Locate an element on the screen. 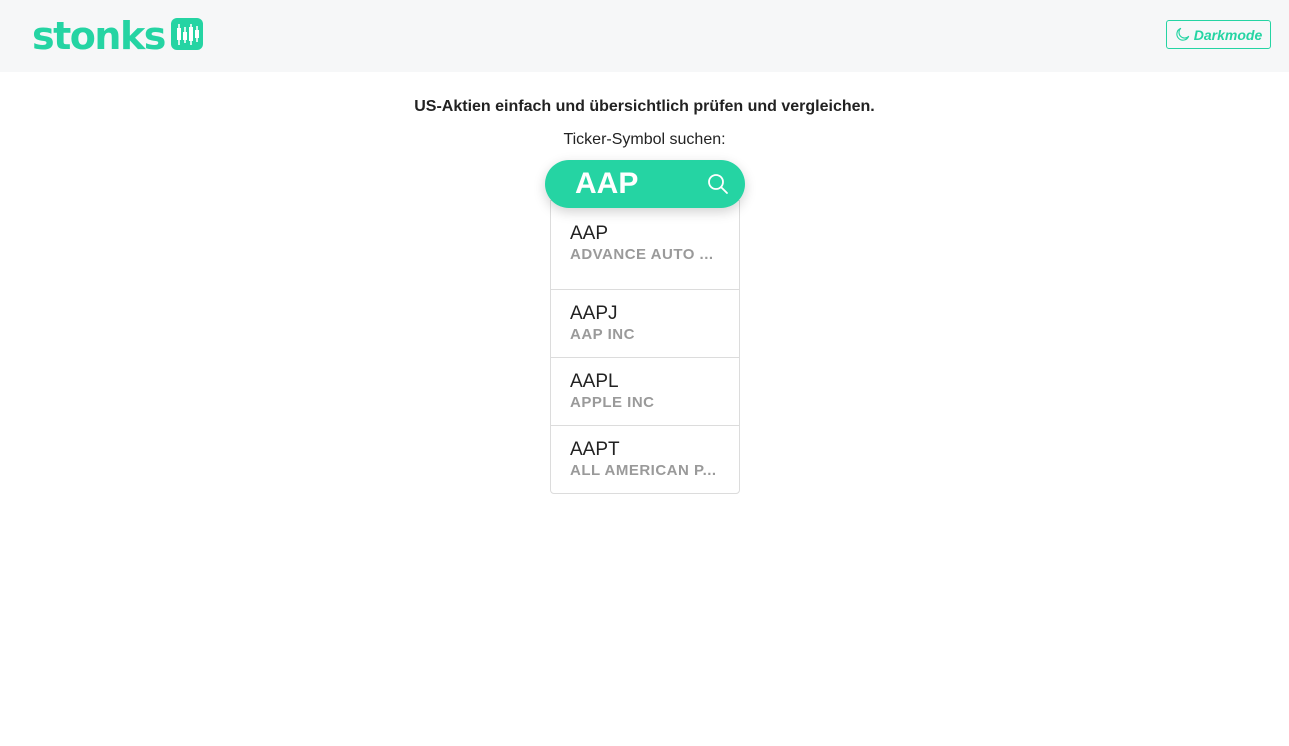 This screenshot has width=1289, height=746. moon-icon is located at coordinates (1182, 34).